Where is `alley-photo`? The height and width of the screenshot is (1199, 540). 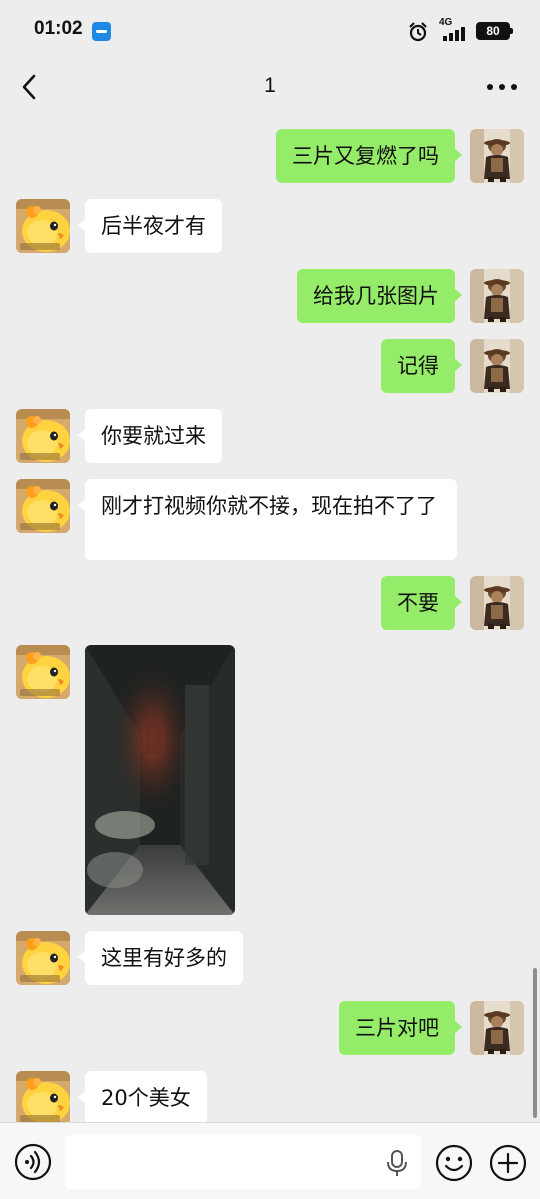
alley-photo is located at coordinates (160, 780).